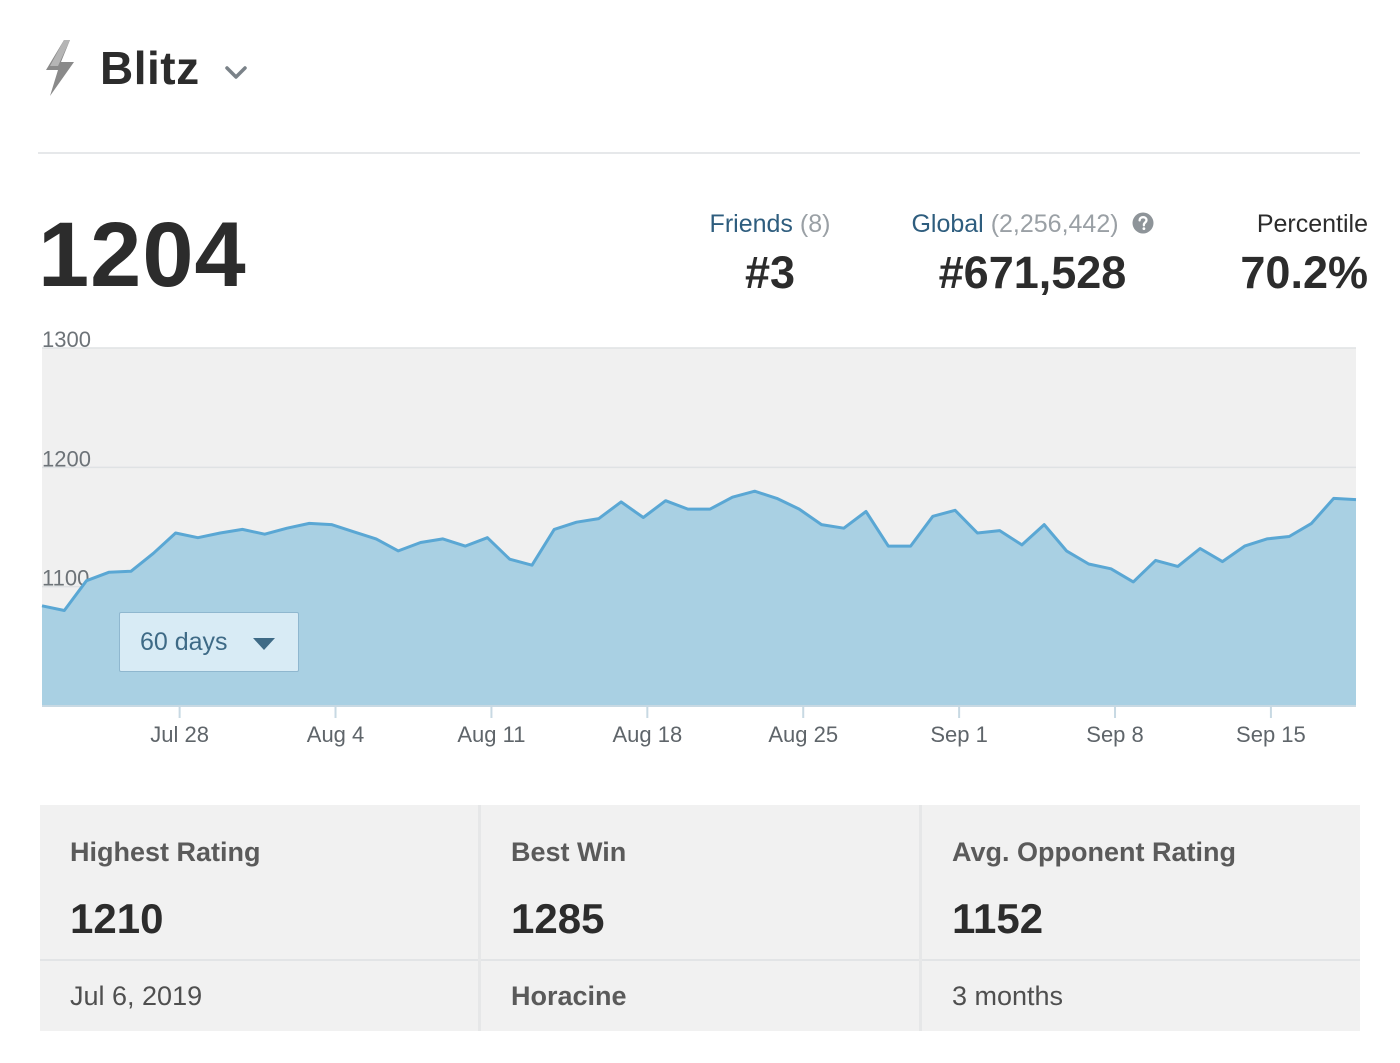 Image resolution: width=1400 pixels, height=1063 pixels. I want to click on avg-opponent-card: Avg. Opponent Rating 1152 3 months, so click(1141, 918).